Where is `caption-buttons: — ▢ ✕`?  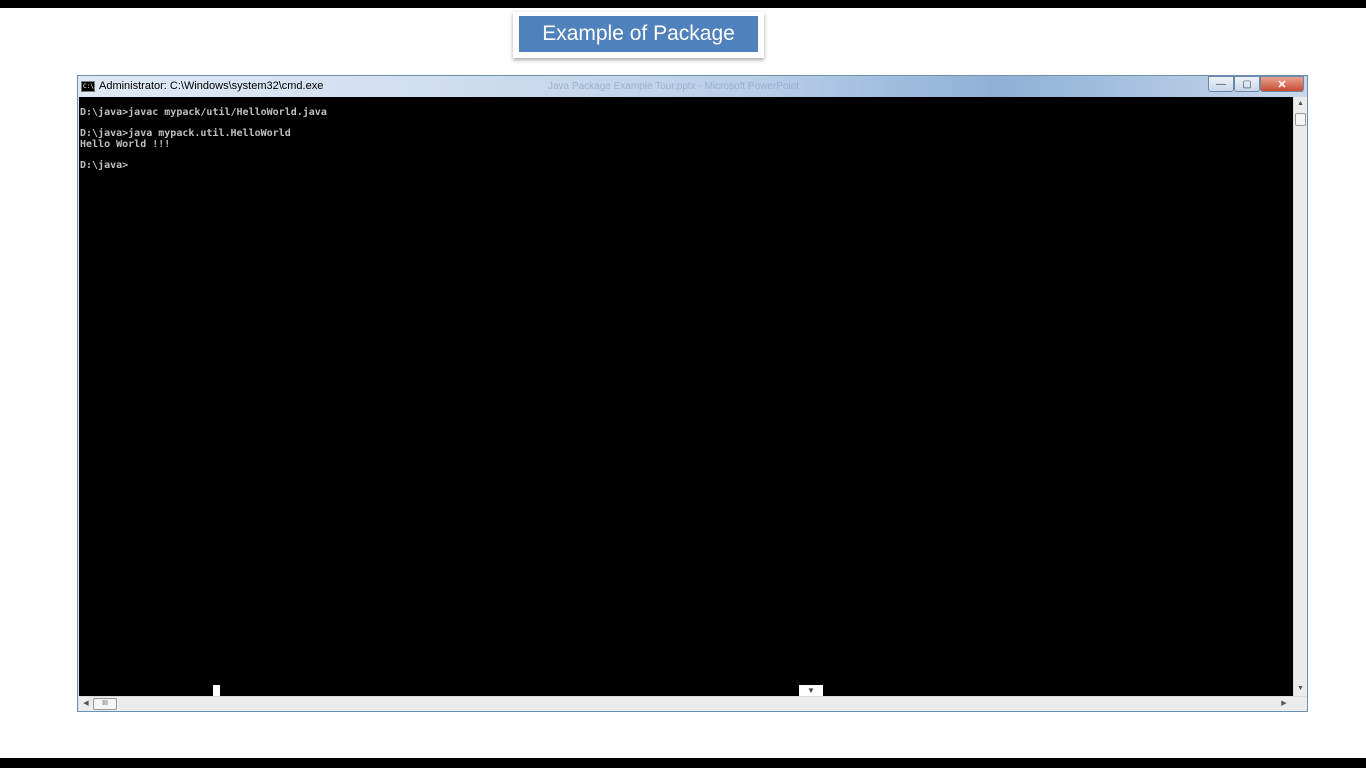 caption-buttons: — ▢ ✕ is located at coordinates (1256, 84).